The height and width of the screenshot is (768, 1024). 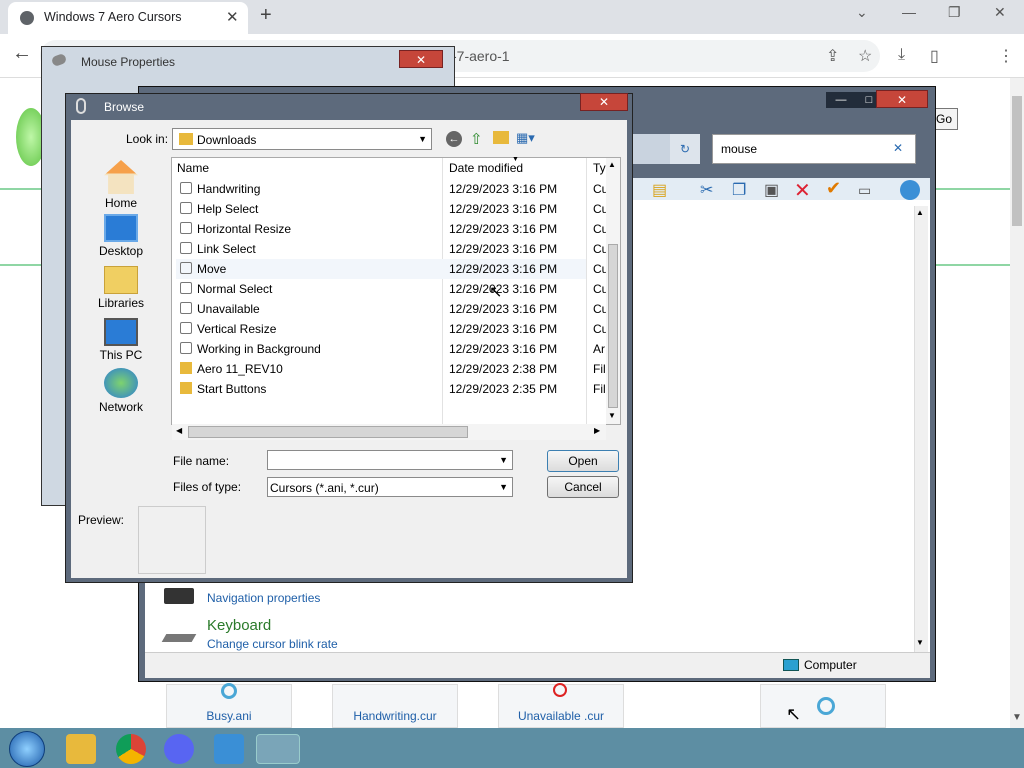 I want to click on file-row: Aero 11_REV10 12/29/2023 2:38 PM Fil, so click(x=391, y=369).